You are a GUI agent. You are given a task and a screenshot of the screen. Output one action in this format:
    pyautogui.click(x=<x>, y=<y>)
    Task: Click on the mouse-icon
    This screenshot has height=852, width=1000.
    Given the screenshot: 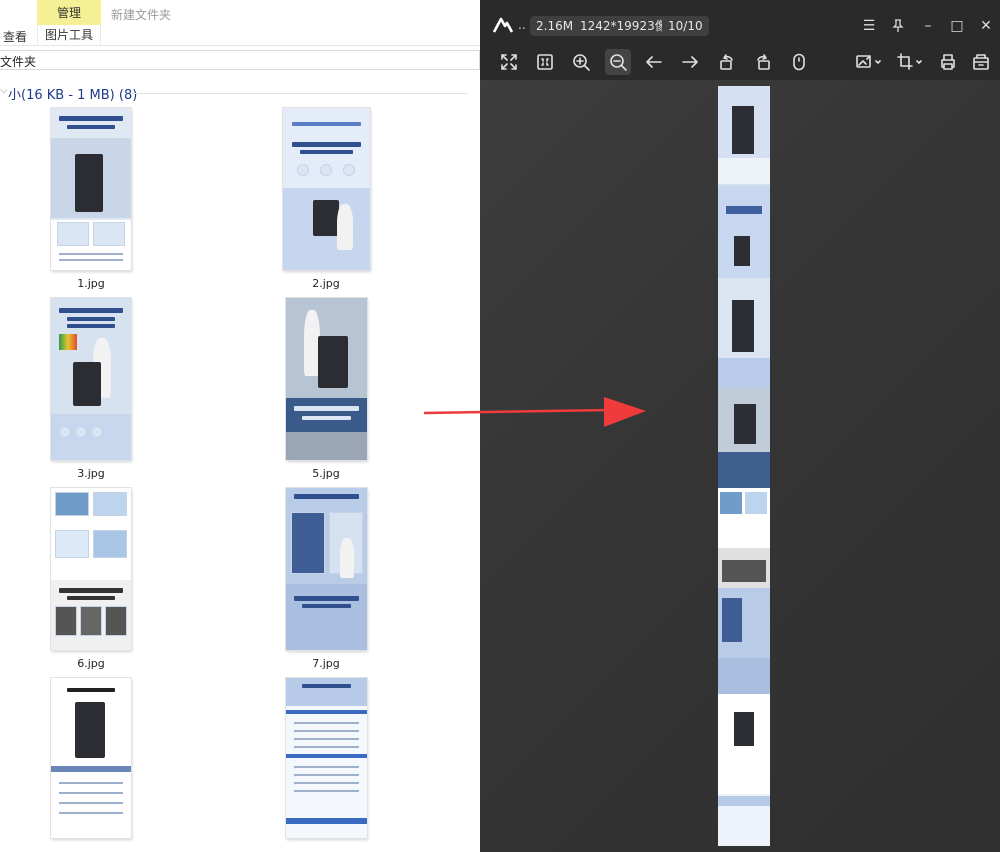 What is the action you would take?
    pyautogui.click(x=799, y=62)
    